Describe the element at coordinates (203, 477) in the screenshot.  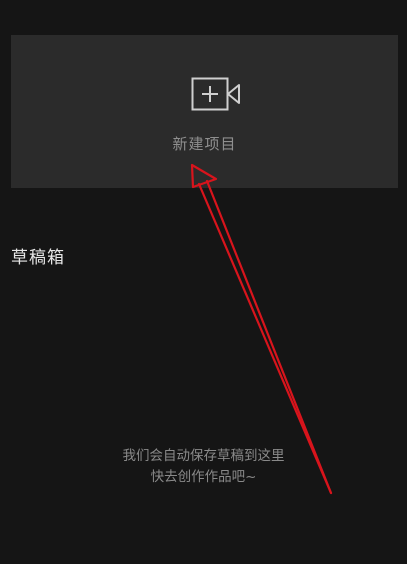
I see `empty-hint-line-2: 快去创作作品吧~` at that location.